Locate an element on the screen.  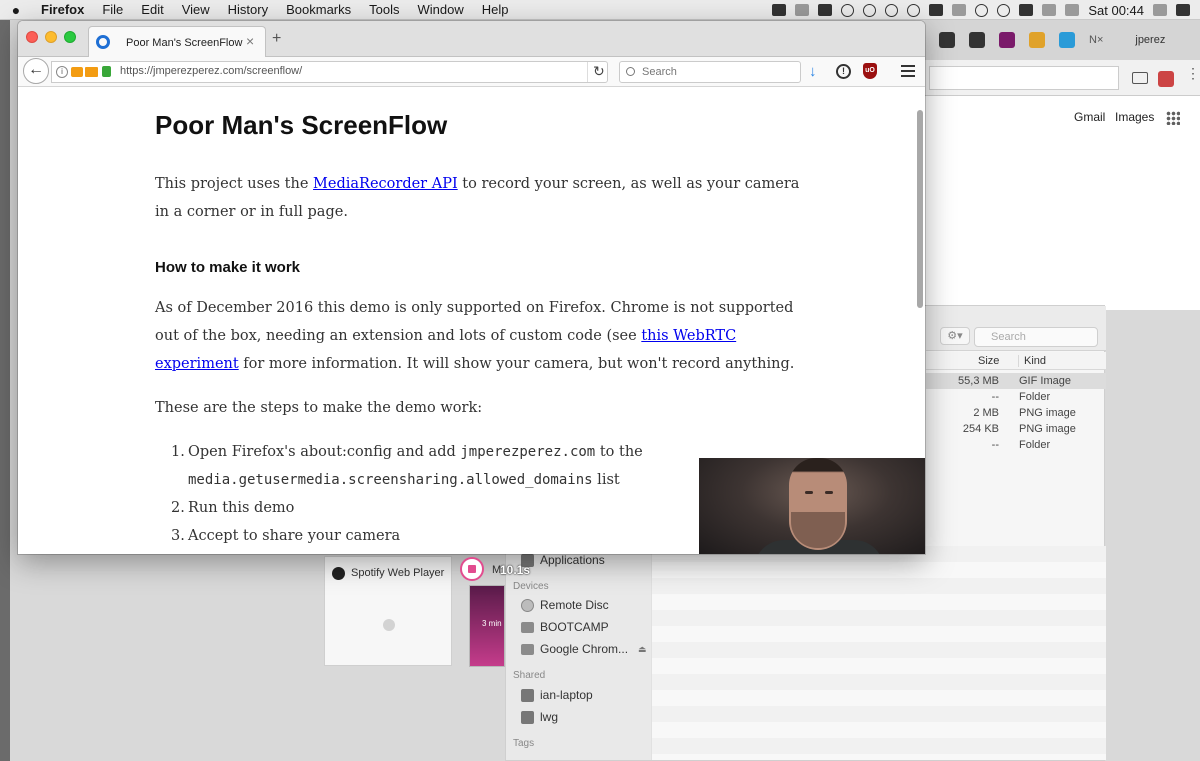
tab-poor-mans-screenflow: Poor Man's ScreenFlow × is located at coordinates (177, 42).